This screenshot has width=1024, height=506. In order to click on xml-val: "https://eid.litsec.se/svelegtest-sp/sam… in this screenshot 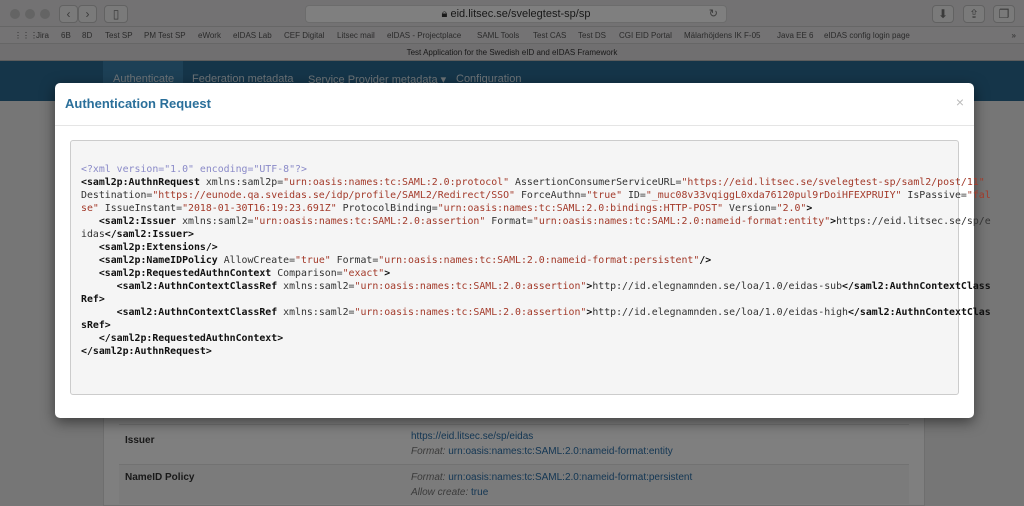, I will do `click(833, 182)`.